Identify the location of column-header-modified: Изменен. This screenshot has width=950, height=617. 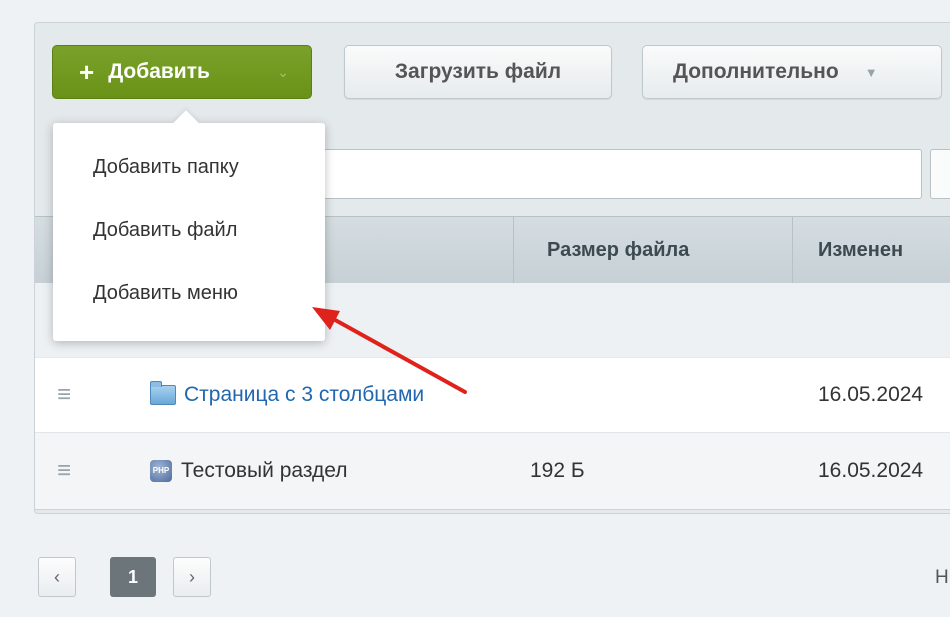
(860, 250).